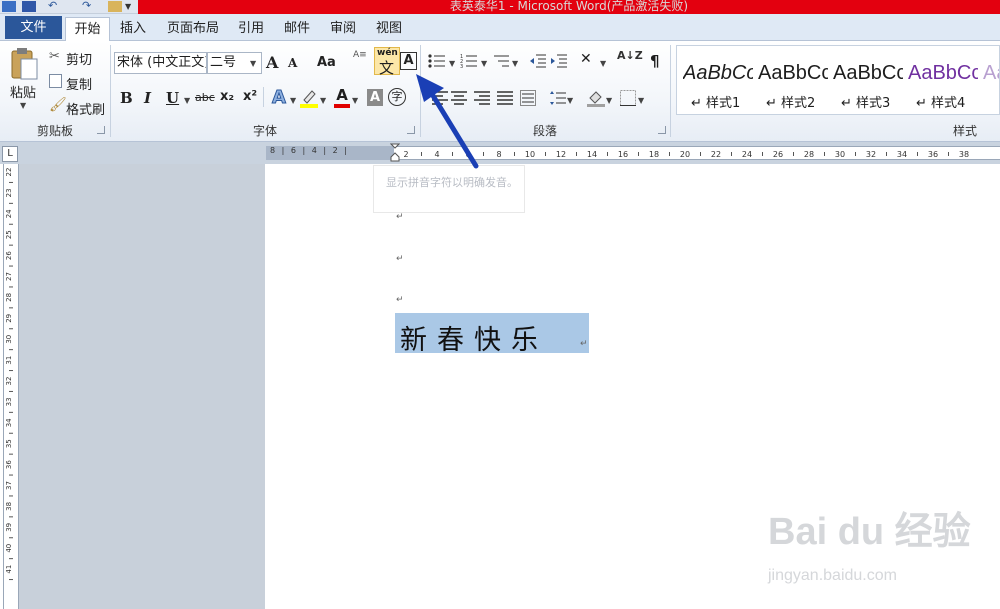  What do you see at coordinates (147, 98) in the screenshot?
I see `italic-button: I` at bounding box center [147, 98].